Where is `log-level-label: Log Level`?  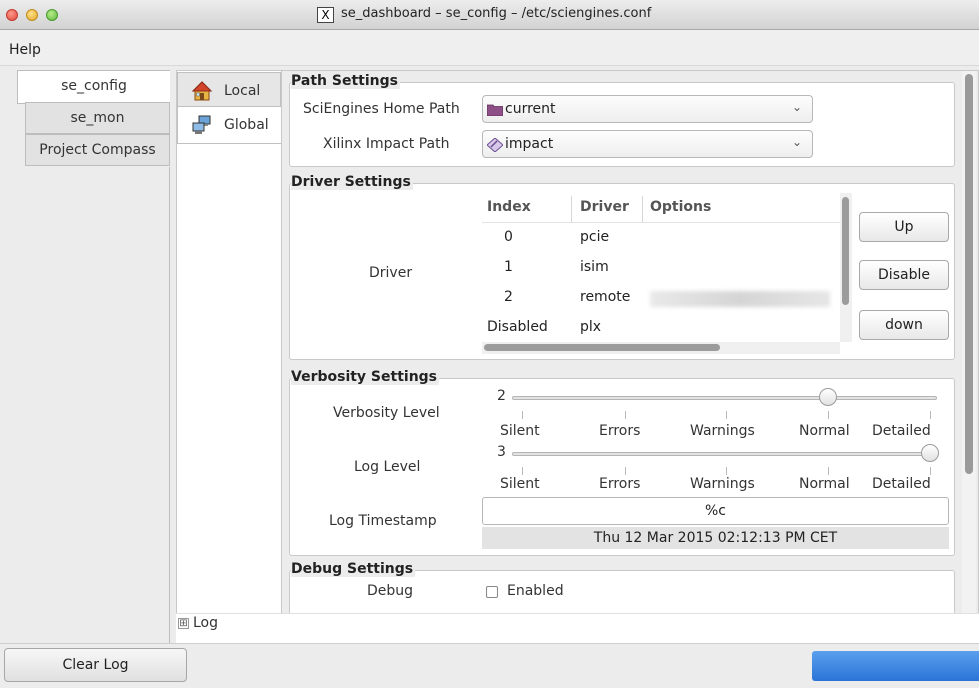
log-level-label: Log Level is located at coordinates (387, 467).